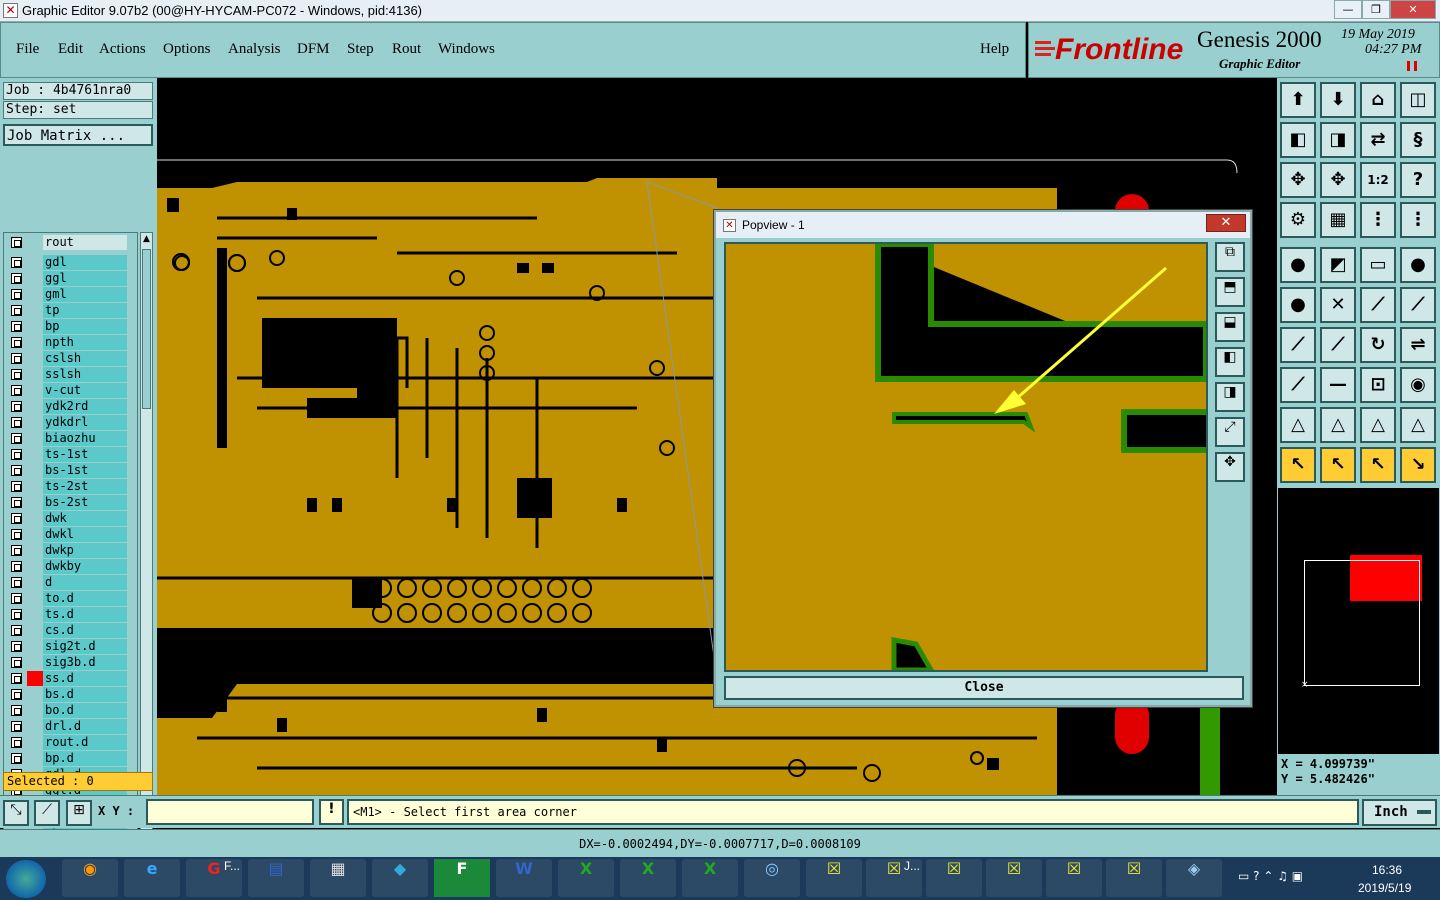 The width and height of the screenshot is (1440, 900). I want to click on window-zoom-icon: ⤡, so click(16, 813).